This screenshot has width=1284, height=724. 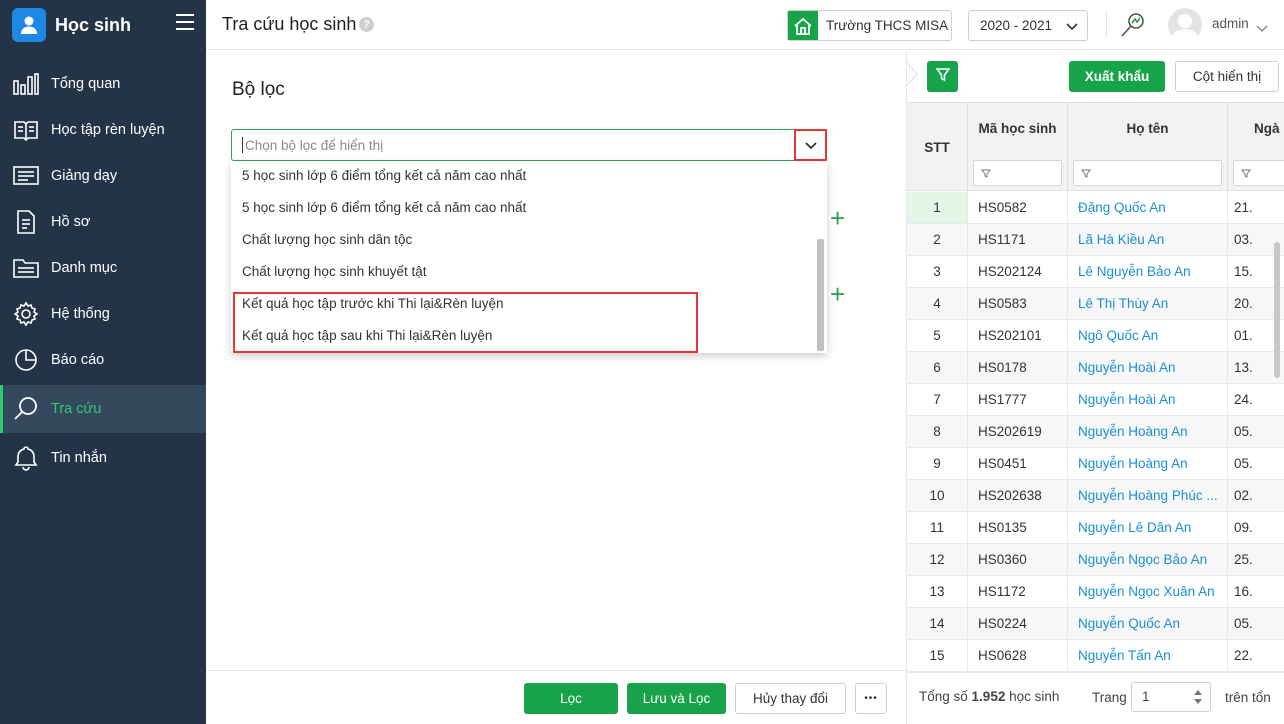 I want to click on columns-button: Cột hiển thị, so click(x=1227, y=76).